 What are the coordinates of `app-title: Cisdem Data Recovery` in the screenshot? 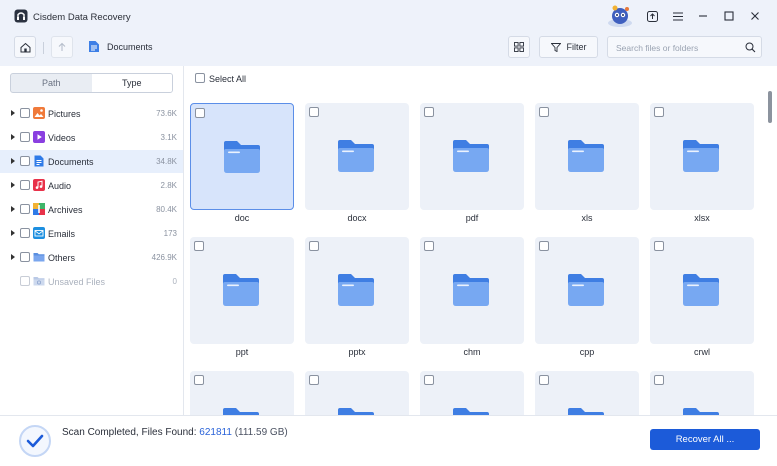 It's located at (82, 17).